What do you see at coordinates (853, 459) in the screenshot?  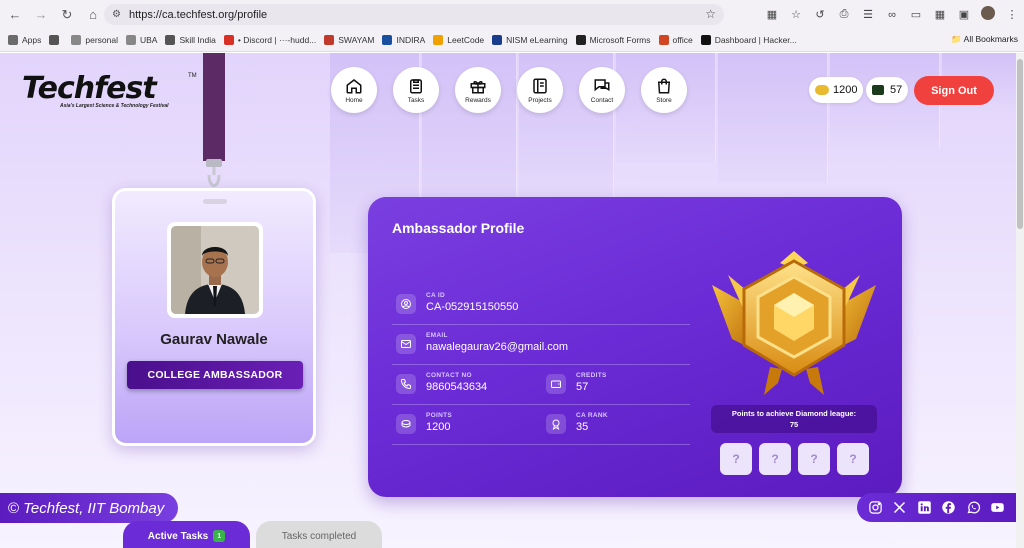 I see `locked-badge-4: ?` at bounding box center [853, 459].